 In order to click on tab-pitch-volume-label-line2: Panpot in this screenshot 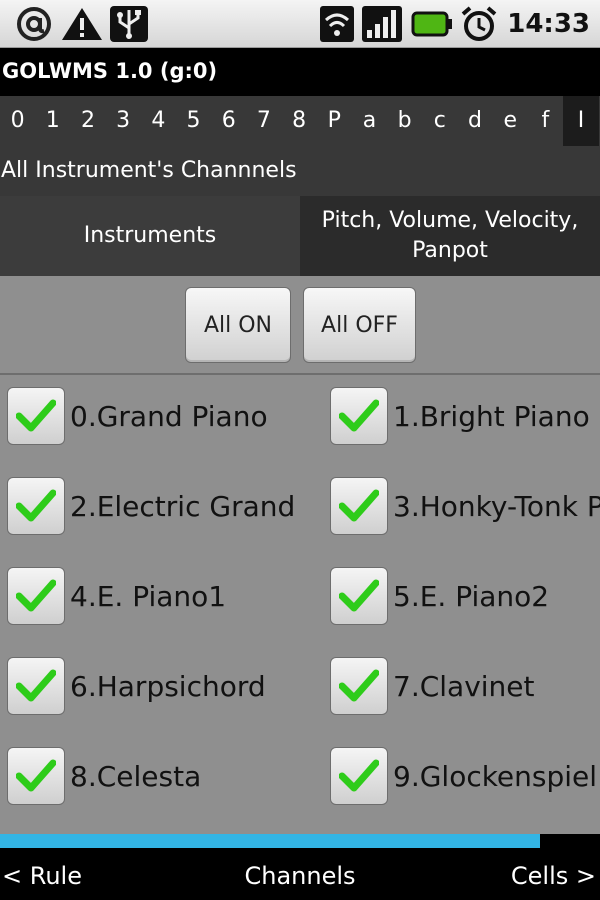, I will do `click(450, 250)`.